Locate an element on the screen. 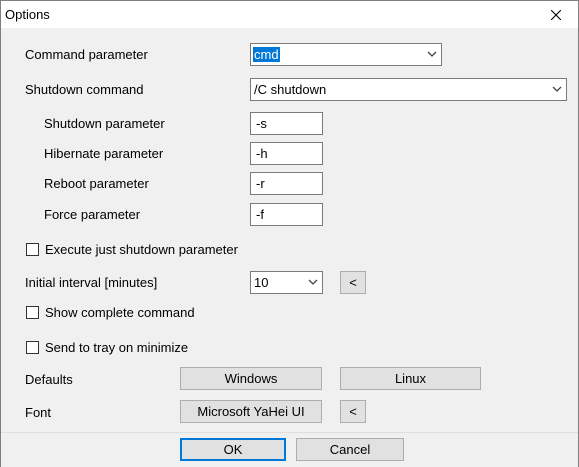 This screenshot has width=579, height=467. force-parameter-label: Force parameter is located at coordinates (92, 214).